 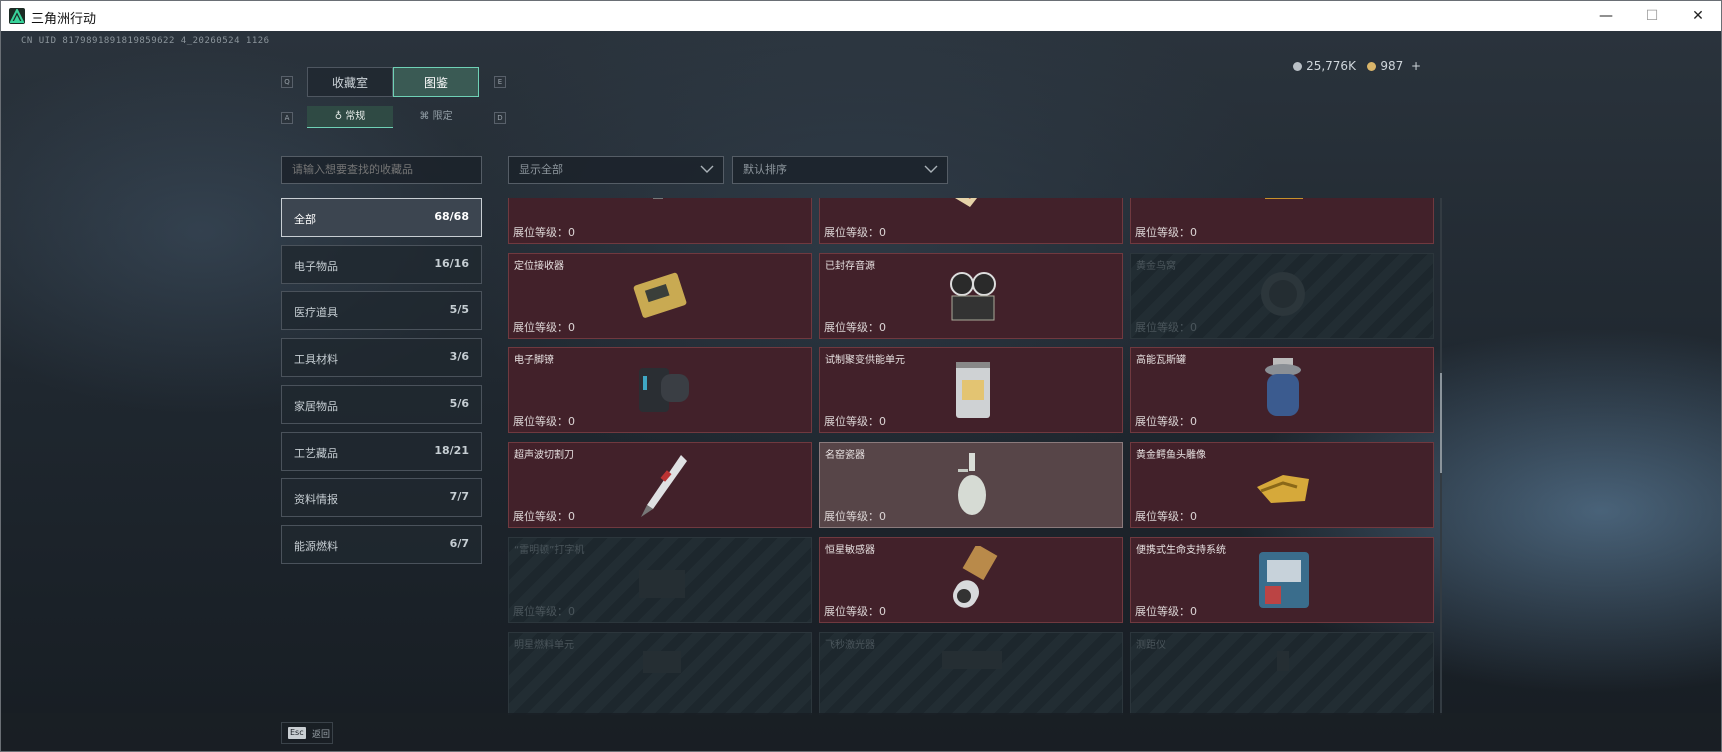 What do you see at coordinates (1171, 456) in the screenshot?
I see `item-name: 黄金鳄鱼头雕像` at bounding box center [1171, 456].